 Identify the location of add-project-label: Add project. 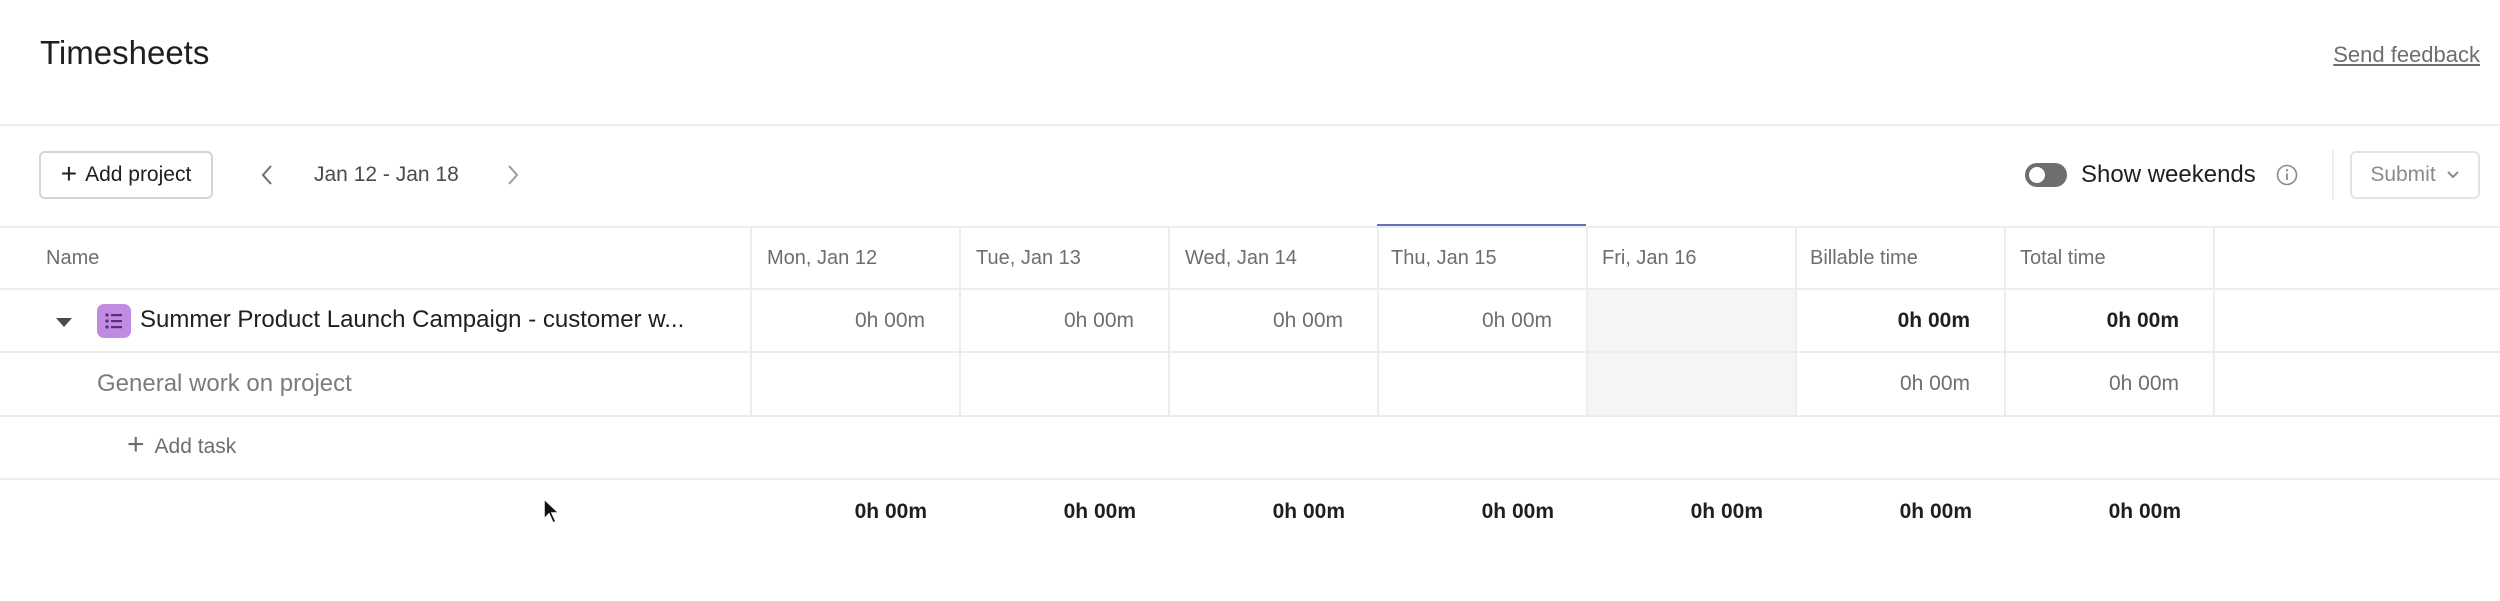
(138, 174).